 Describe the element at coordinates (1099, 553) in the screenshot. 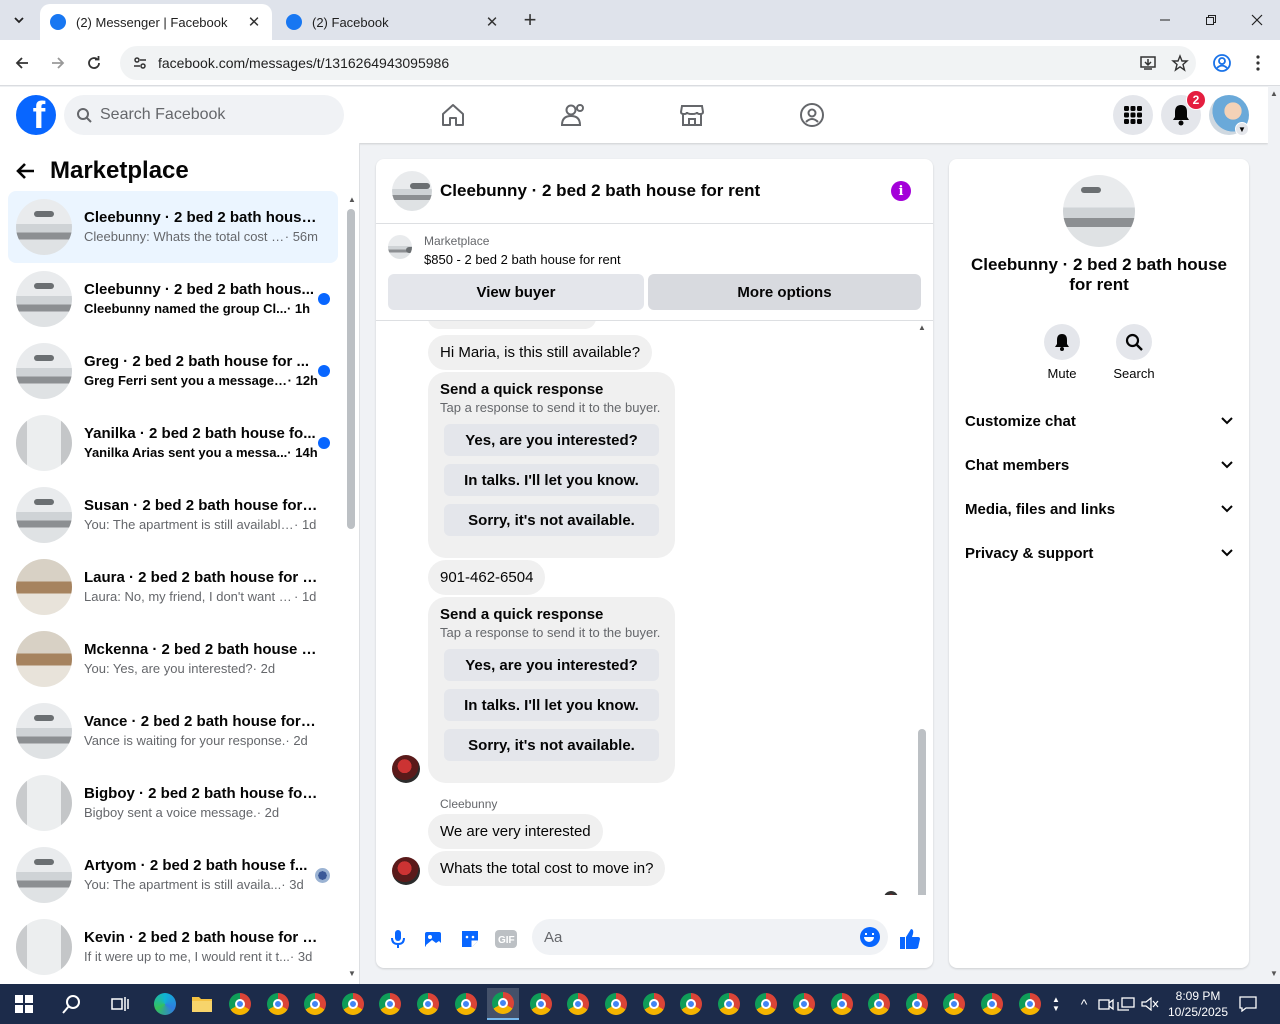

I see `privacy-support-section: Privacy & support` at that location.